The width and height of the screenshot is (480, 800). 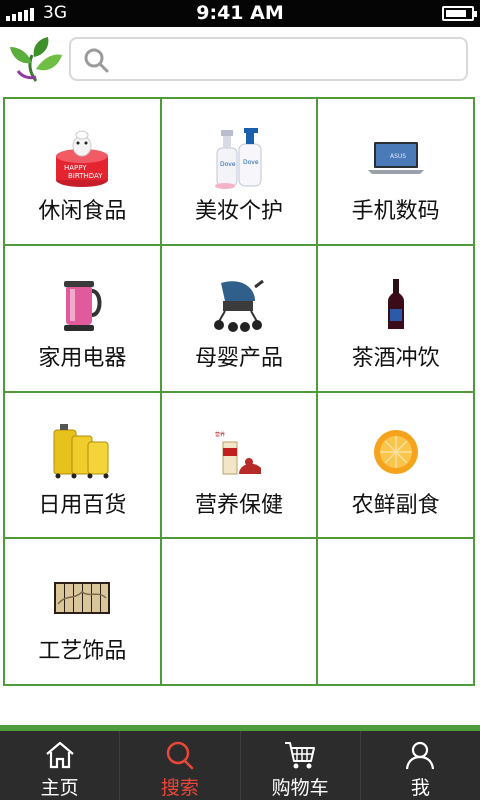 What do you see at coordinates (82, 211) in the screenshot?
I see `category-label: 休闲食品` at bounding box center [82, 211].